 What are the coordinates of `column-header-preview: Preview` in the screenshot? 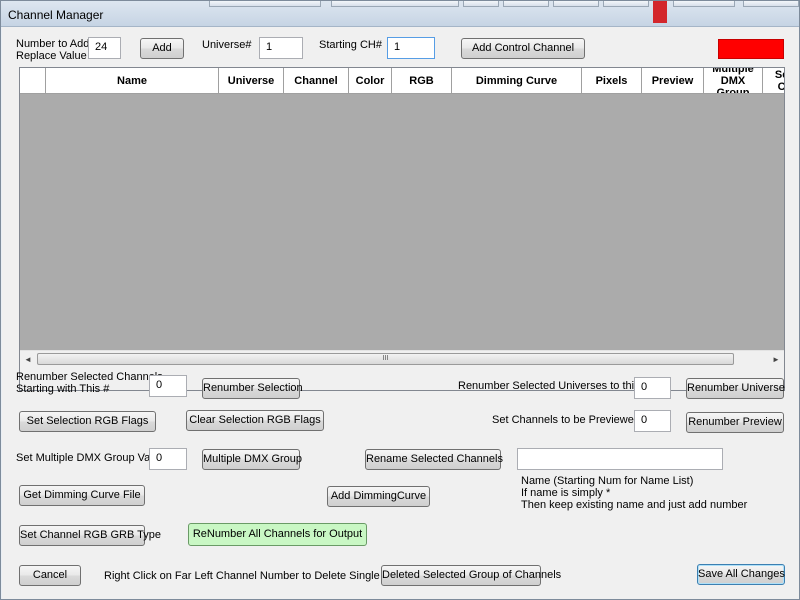 It's located at (673, 81).